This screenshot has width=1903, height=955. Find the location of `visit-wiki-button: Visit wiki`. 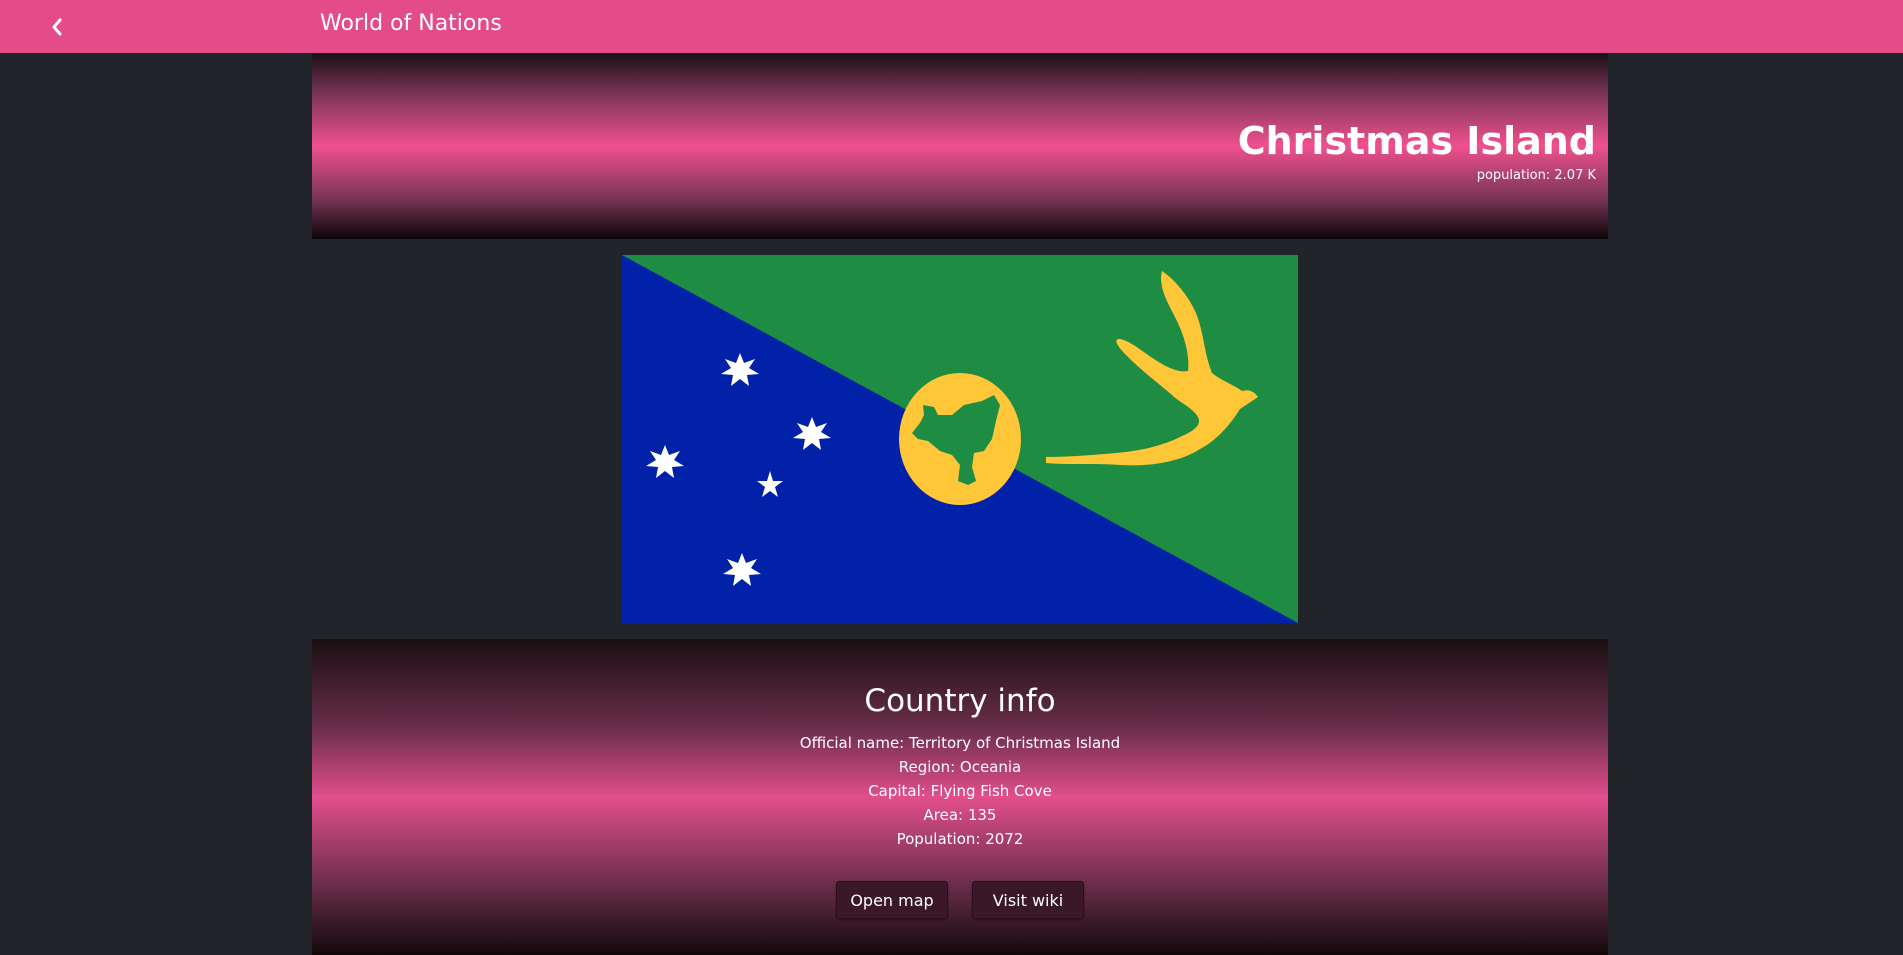

visit-wiki-button: Visit wiki is located at coordinates (1028, 900).